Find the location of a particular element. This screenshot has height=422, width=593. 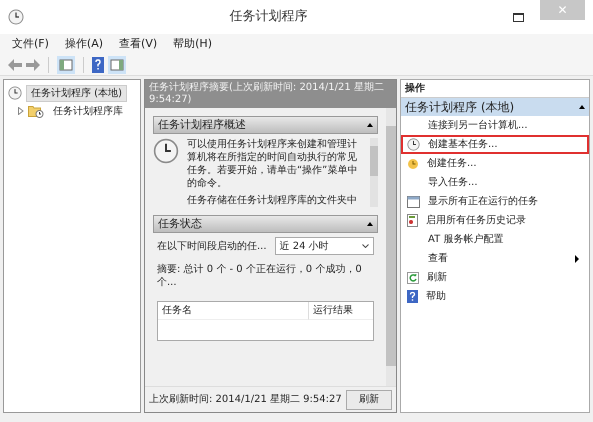

scrollbar is located at coordinates (374, 172).